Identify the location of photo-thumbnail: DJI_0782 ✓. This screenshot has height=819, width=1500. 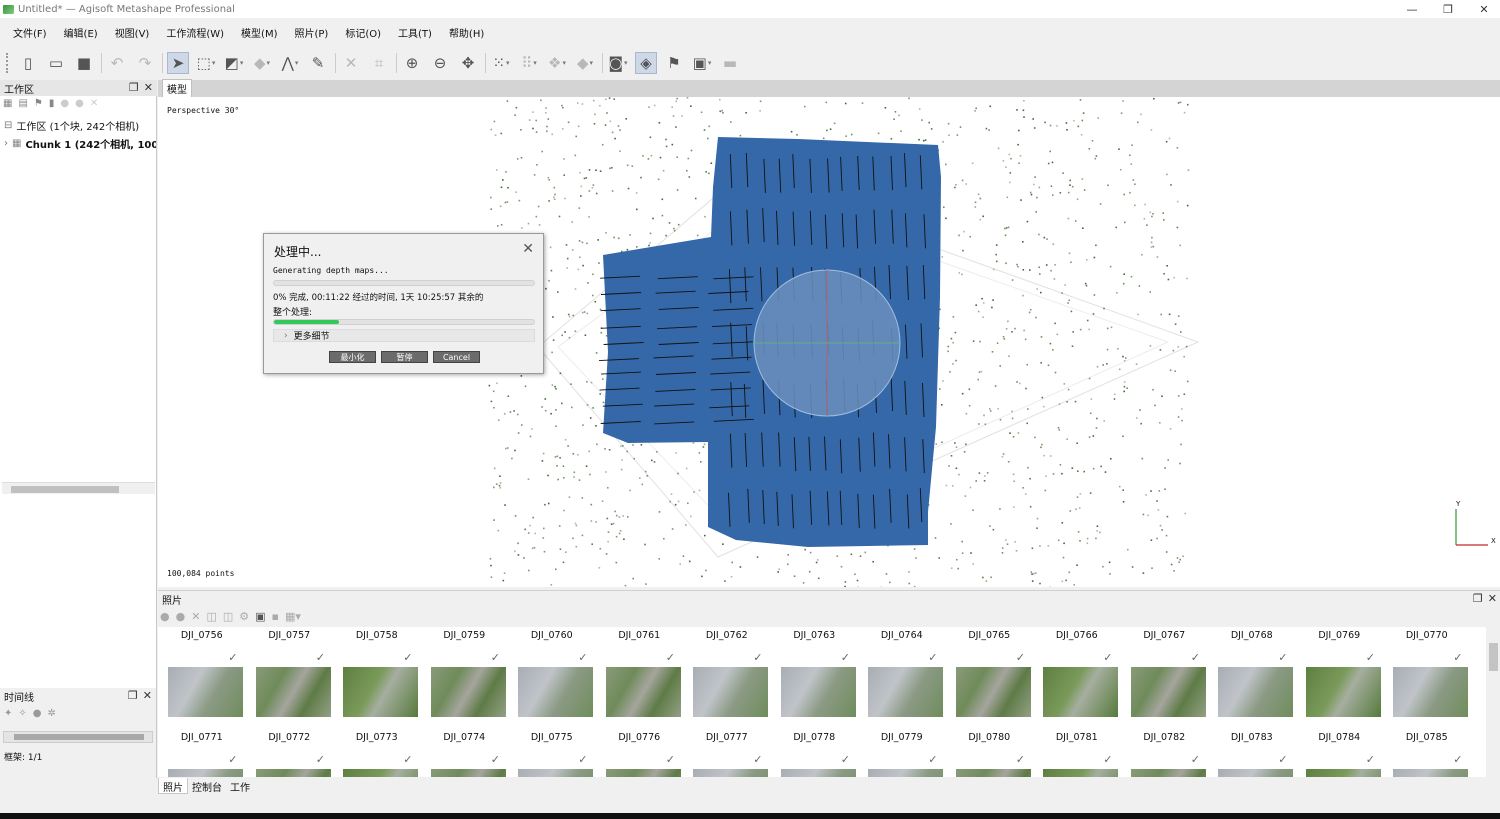
(1165, 753).